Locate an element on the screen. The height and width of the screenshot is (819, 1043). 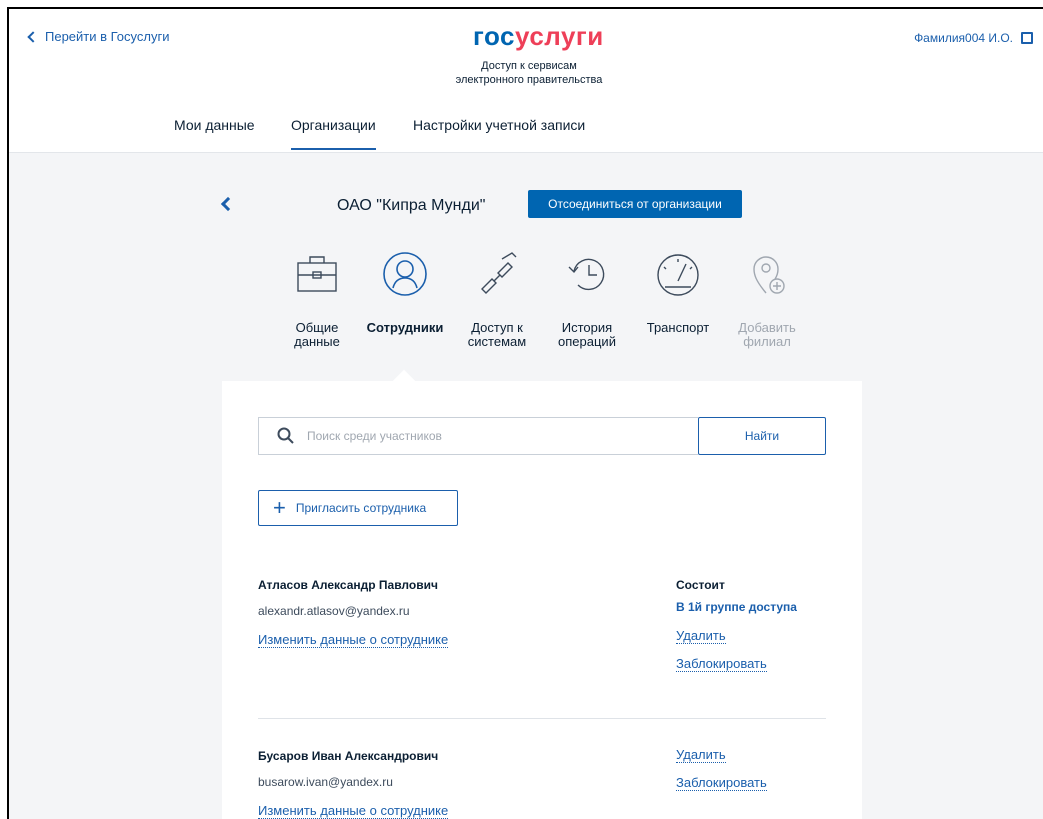
tab-label: Общие данные is located at coordinates (317, 334).